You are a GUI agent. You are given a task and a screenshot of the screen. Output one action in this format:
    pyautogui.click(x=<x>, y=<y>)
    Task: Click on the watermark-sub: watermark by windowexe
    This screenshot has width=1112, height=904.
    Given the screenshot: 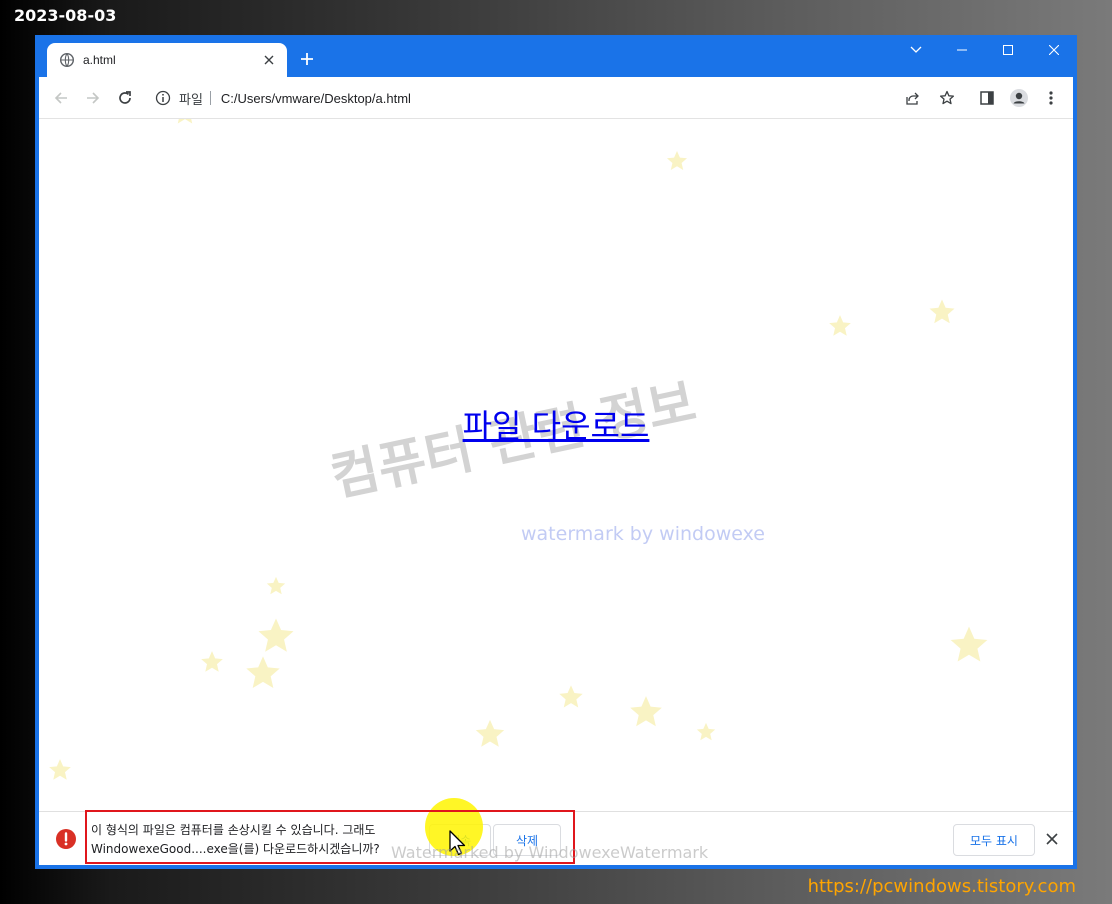 What is the action you would take?
    pyautogui.click(x=643, y=534)
    